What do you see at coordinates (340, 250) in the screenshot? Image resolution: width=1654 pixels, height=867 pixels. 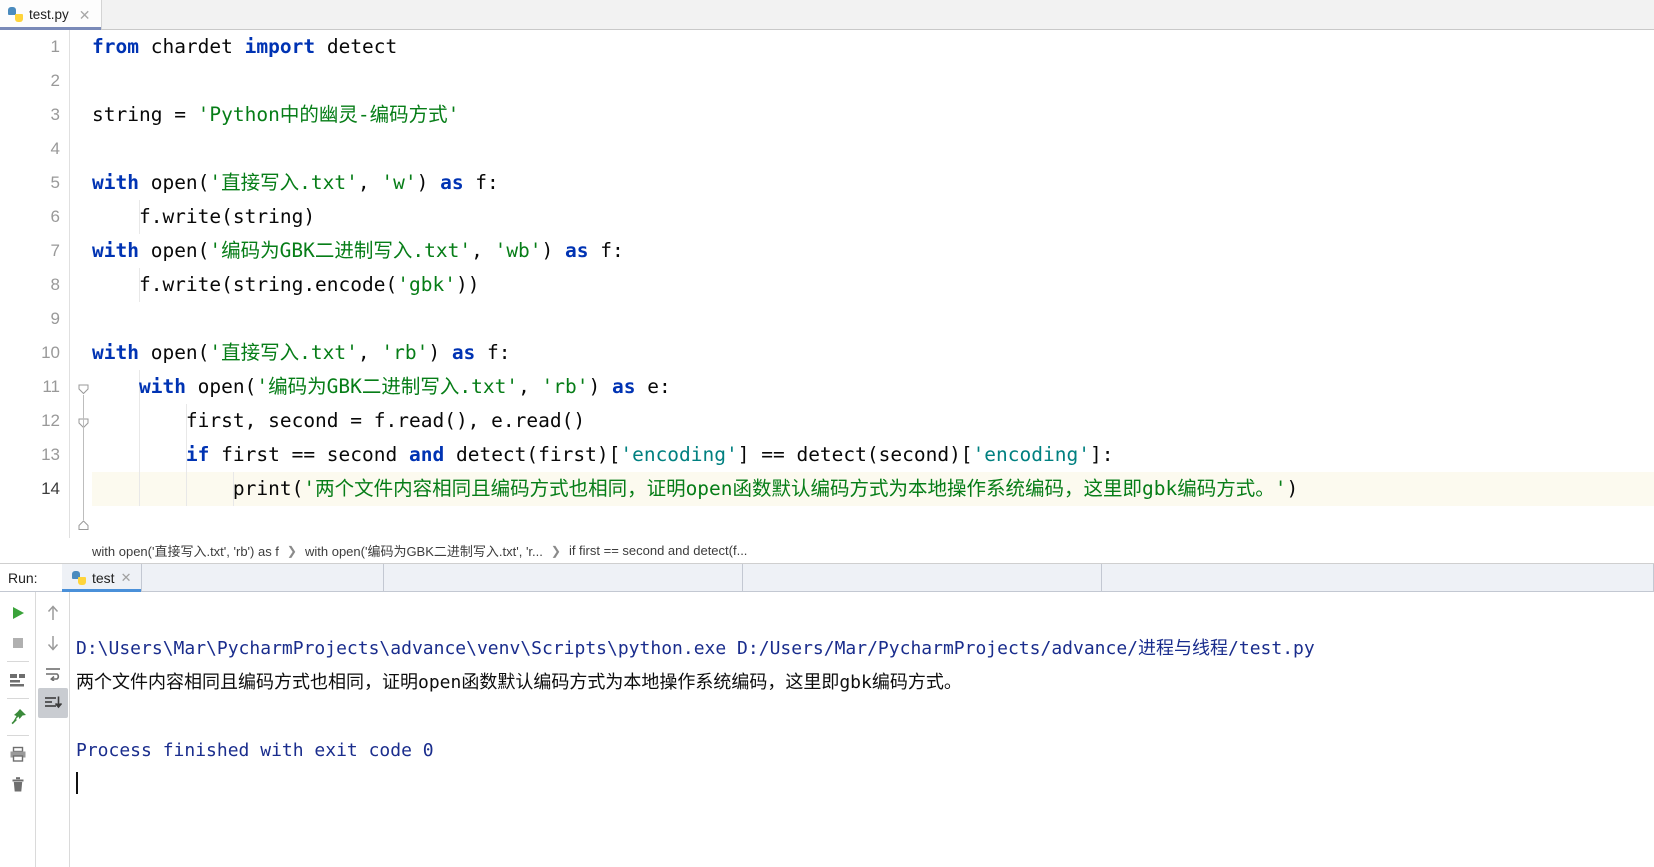 I see `code-token: '编码为GBK二进制写入.txt'` at bounding box center [340, 250].